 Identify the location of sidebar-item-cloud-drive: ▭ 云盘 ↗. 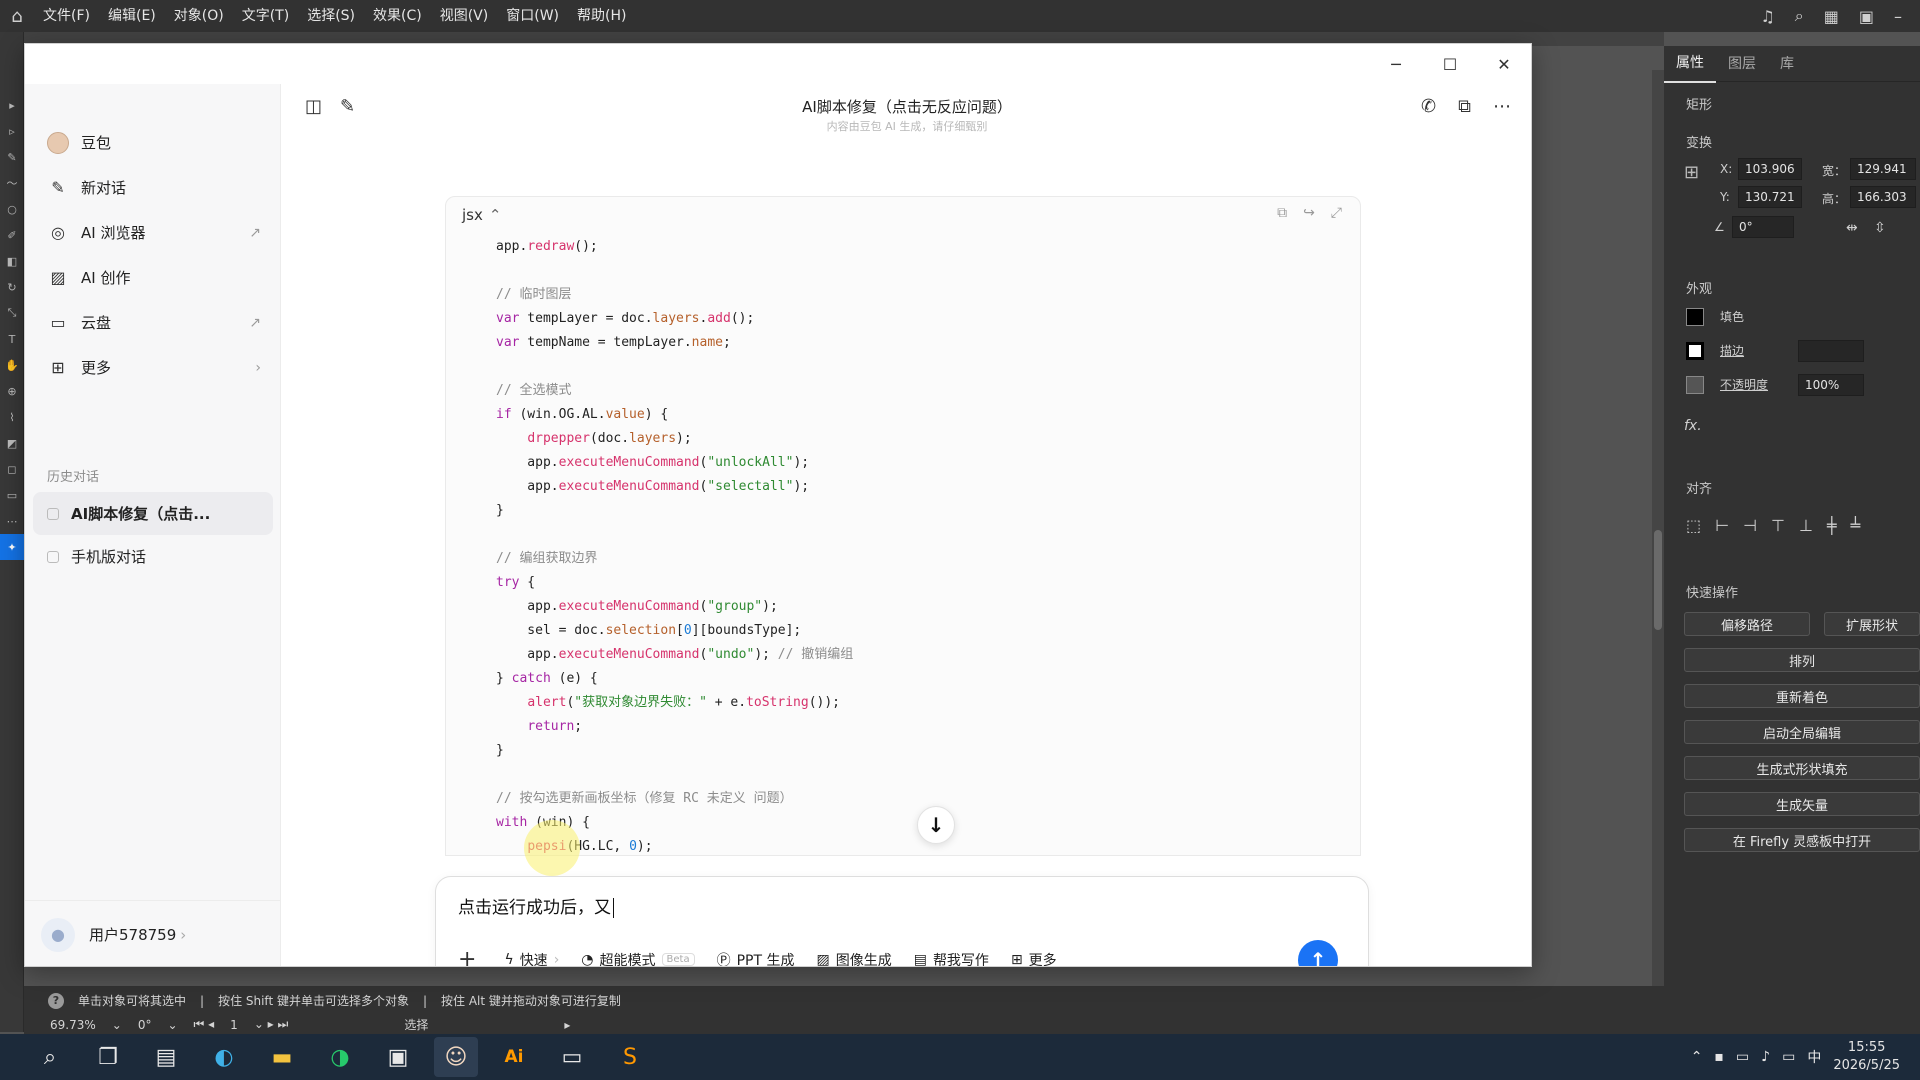
(153, 322).